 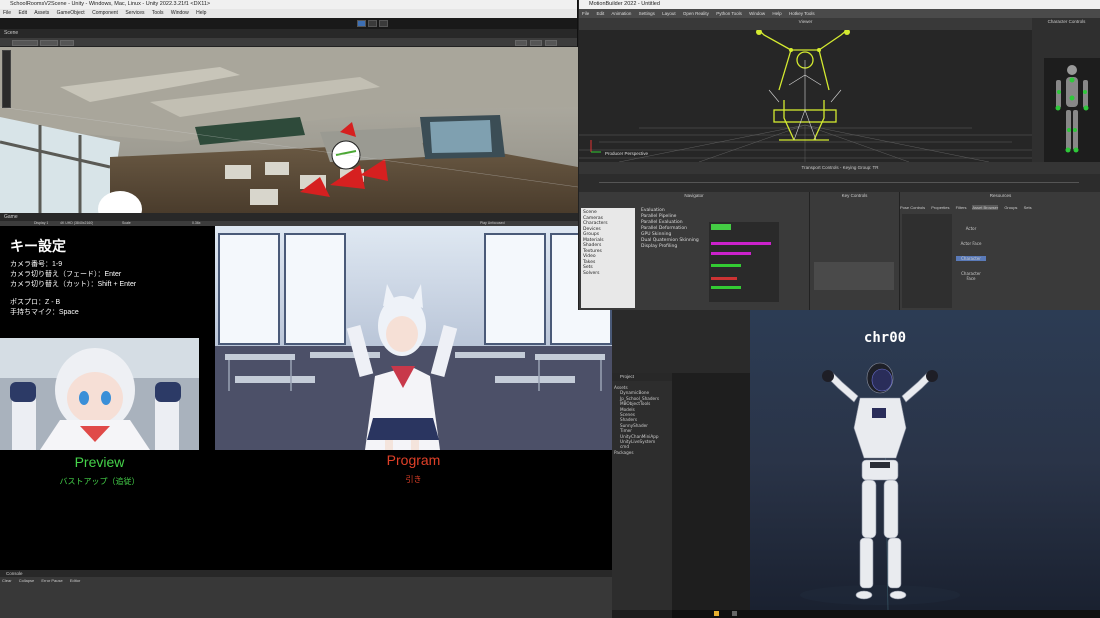 I want to click on tab-properties: Properties, so click(x=940, y=207).